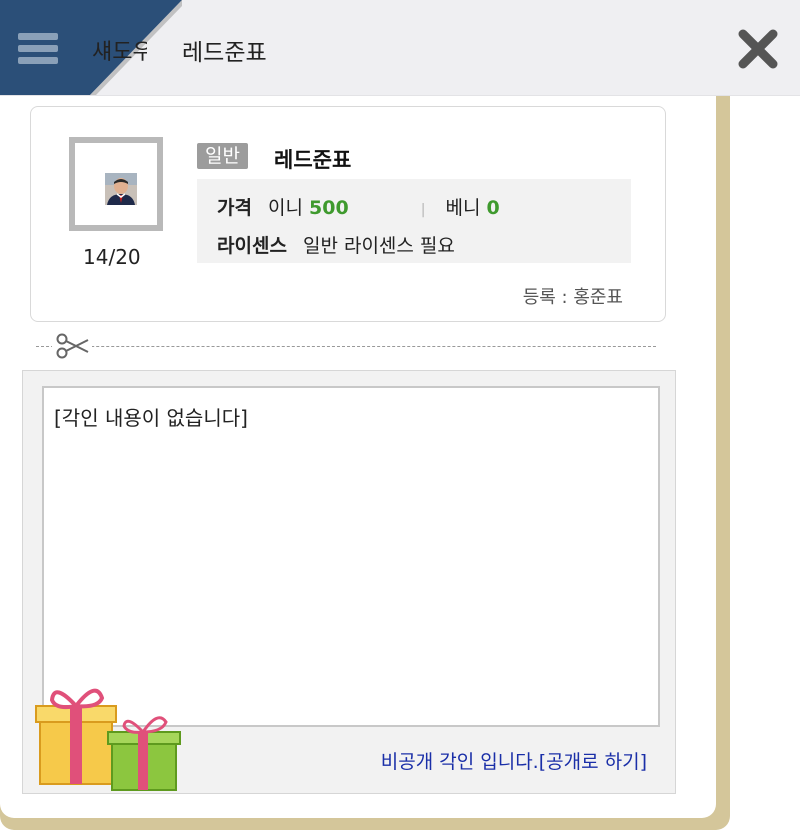  I want to click on portrait-image, so click(121, 189).